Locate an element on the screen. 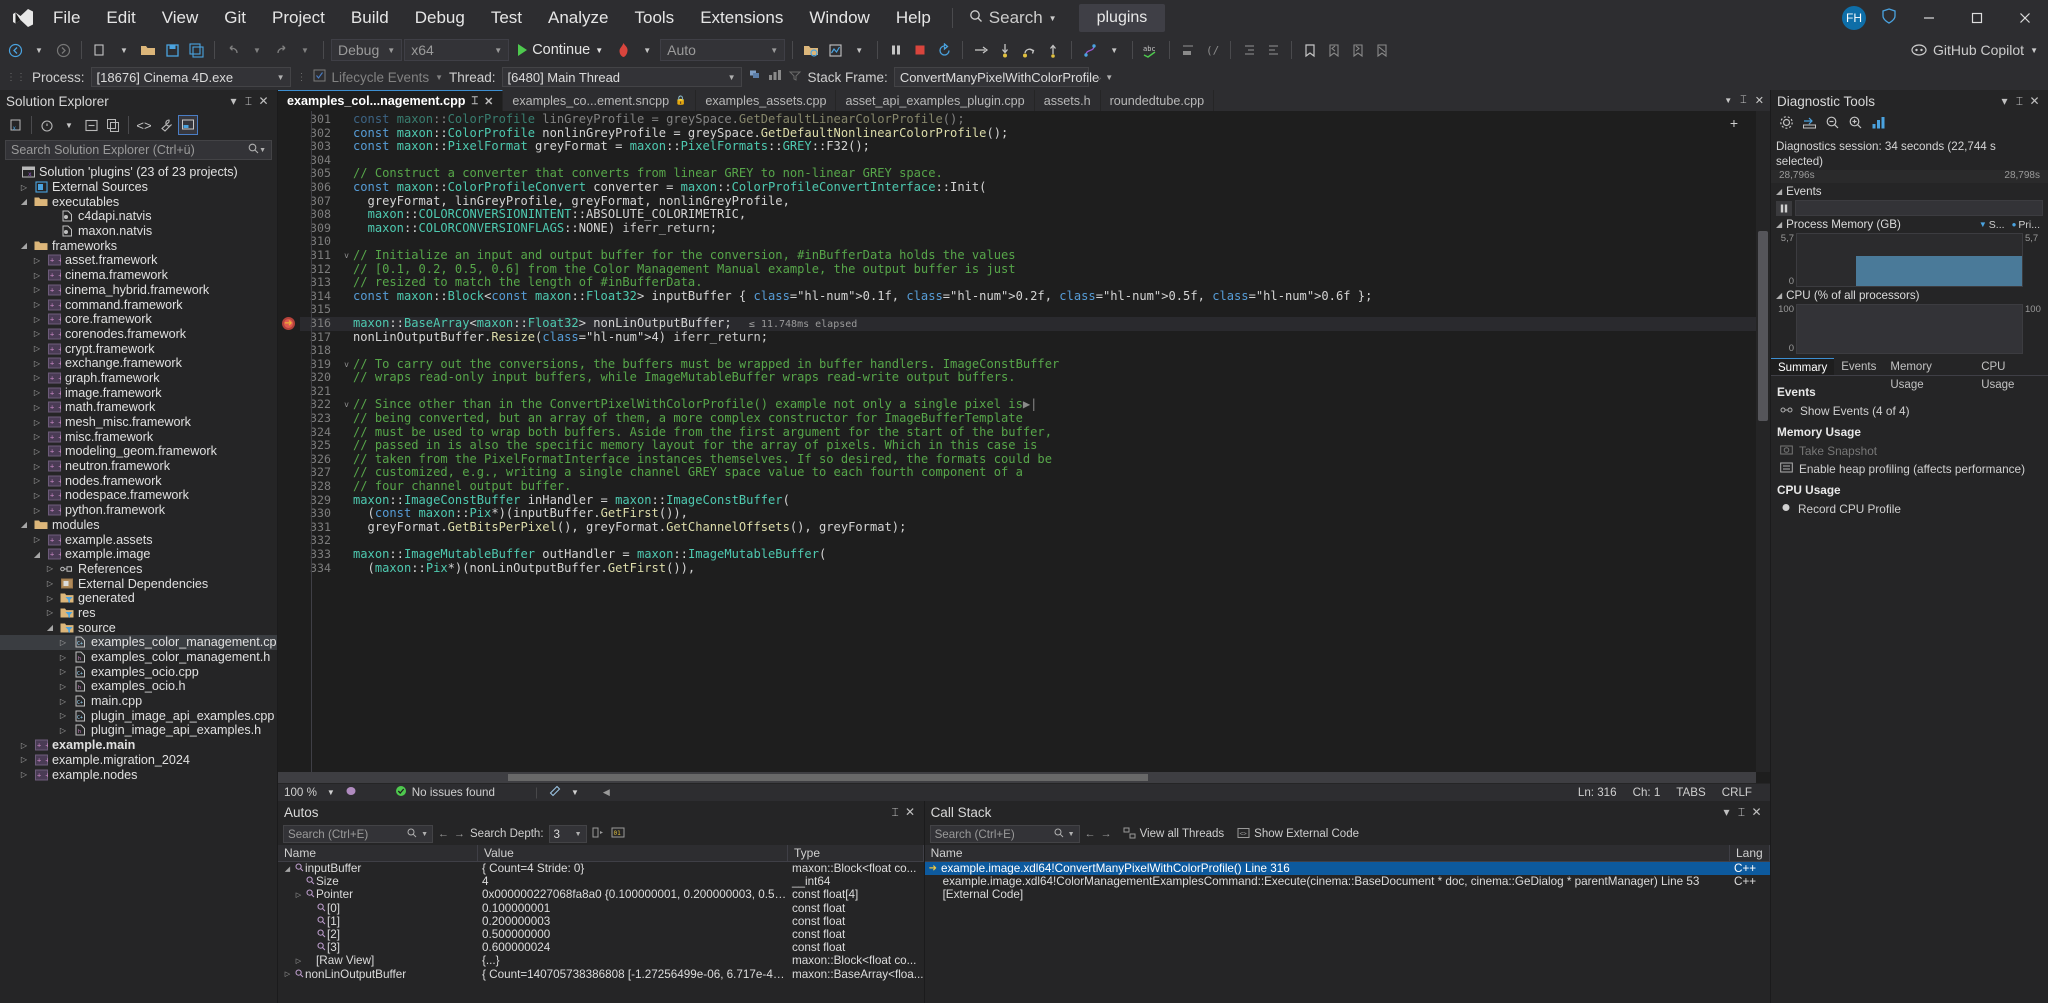 This screenshot has height=1003, width=2048. flag-icon is located at coordinates (755, 77).